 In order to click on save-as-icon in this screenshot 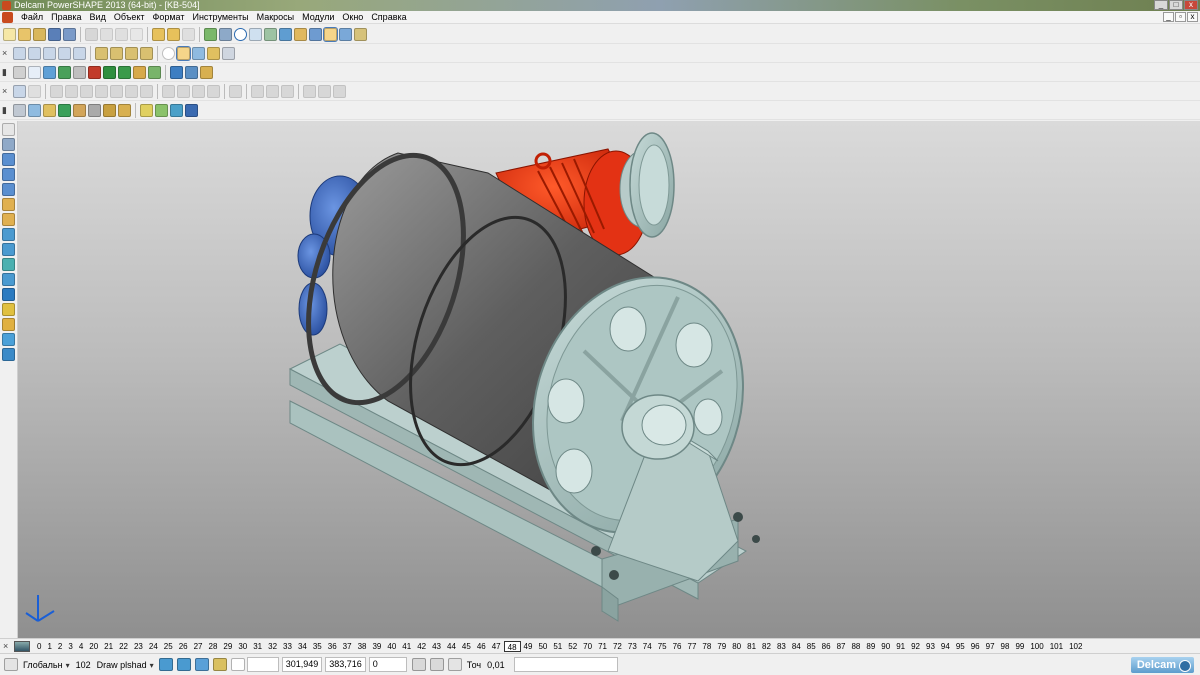, I will do `click(69, 34)`.